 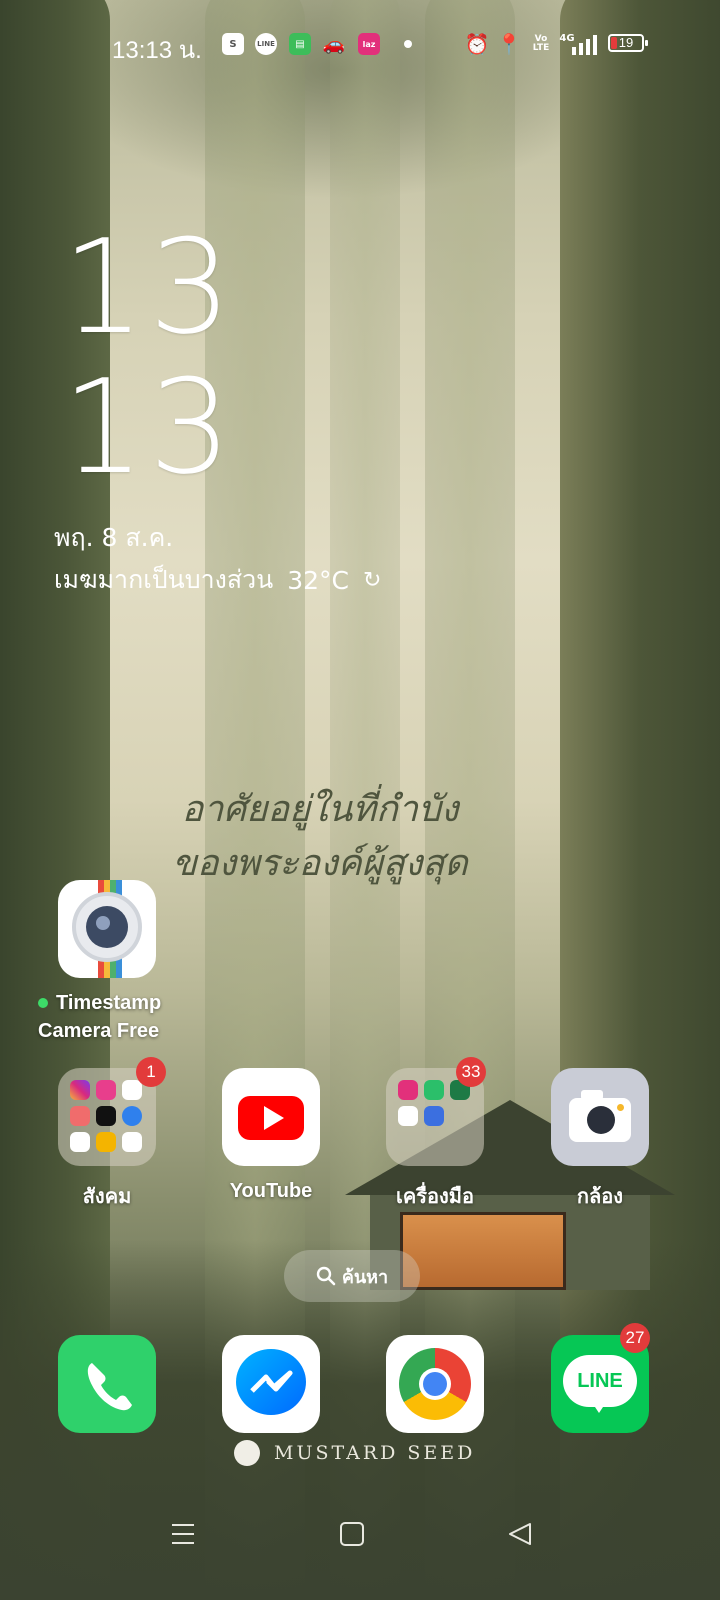 What do you see at coordinates (471, 1072) in the screenshot?
I see `tools-folder-badge: 33` at bounding box center [471, 1072].